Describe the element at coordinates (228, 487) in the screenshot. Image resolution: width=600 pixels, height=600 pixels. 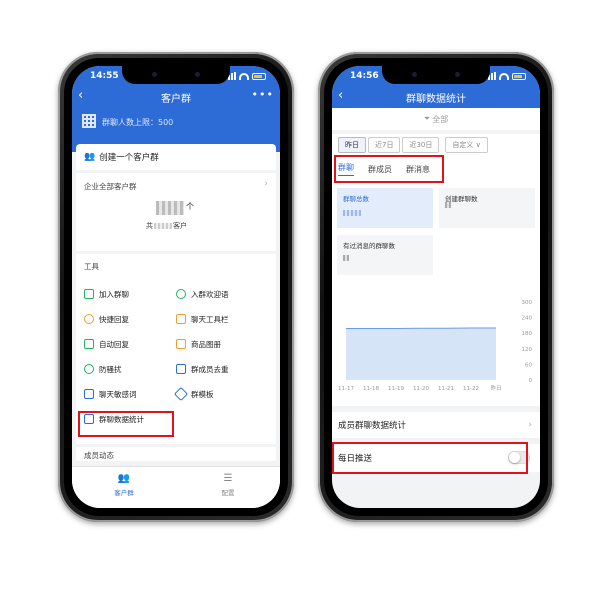
I see `tab-settings: ☰ 配置` at that location.